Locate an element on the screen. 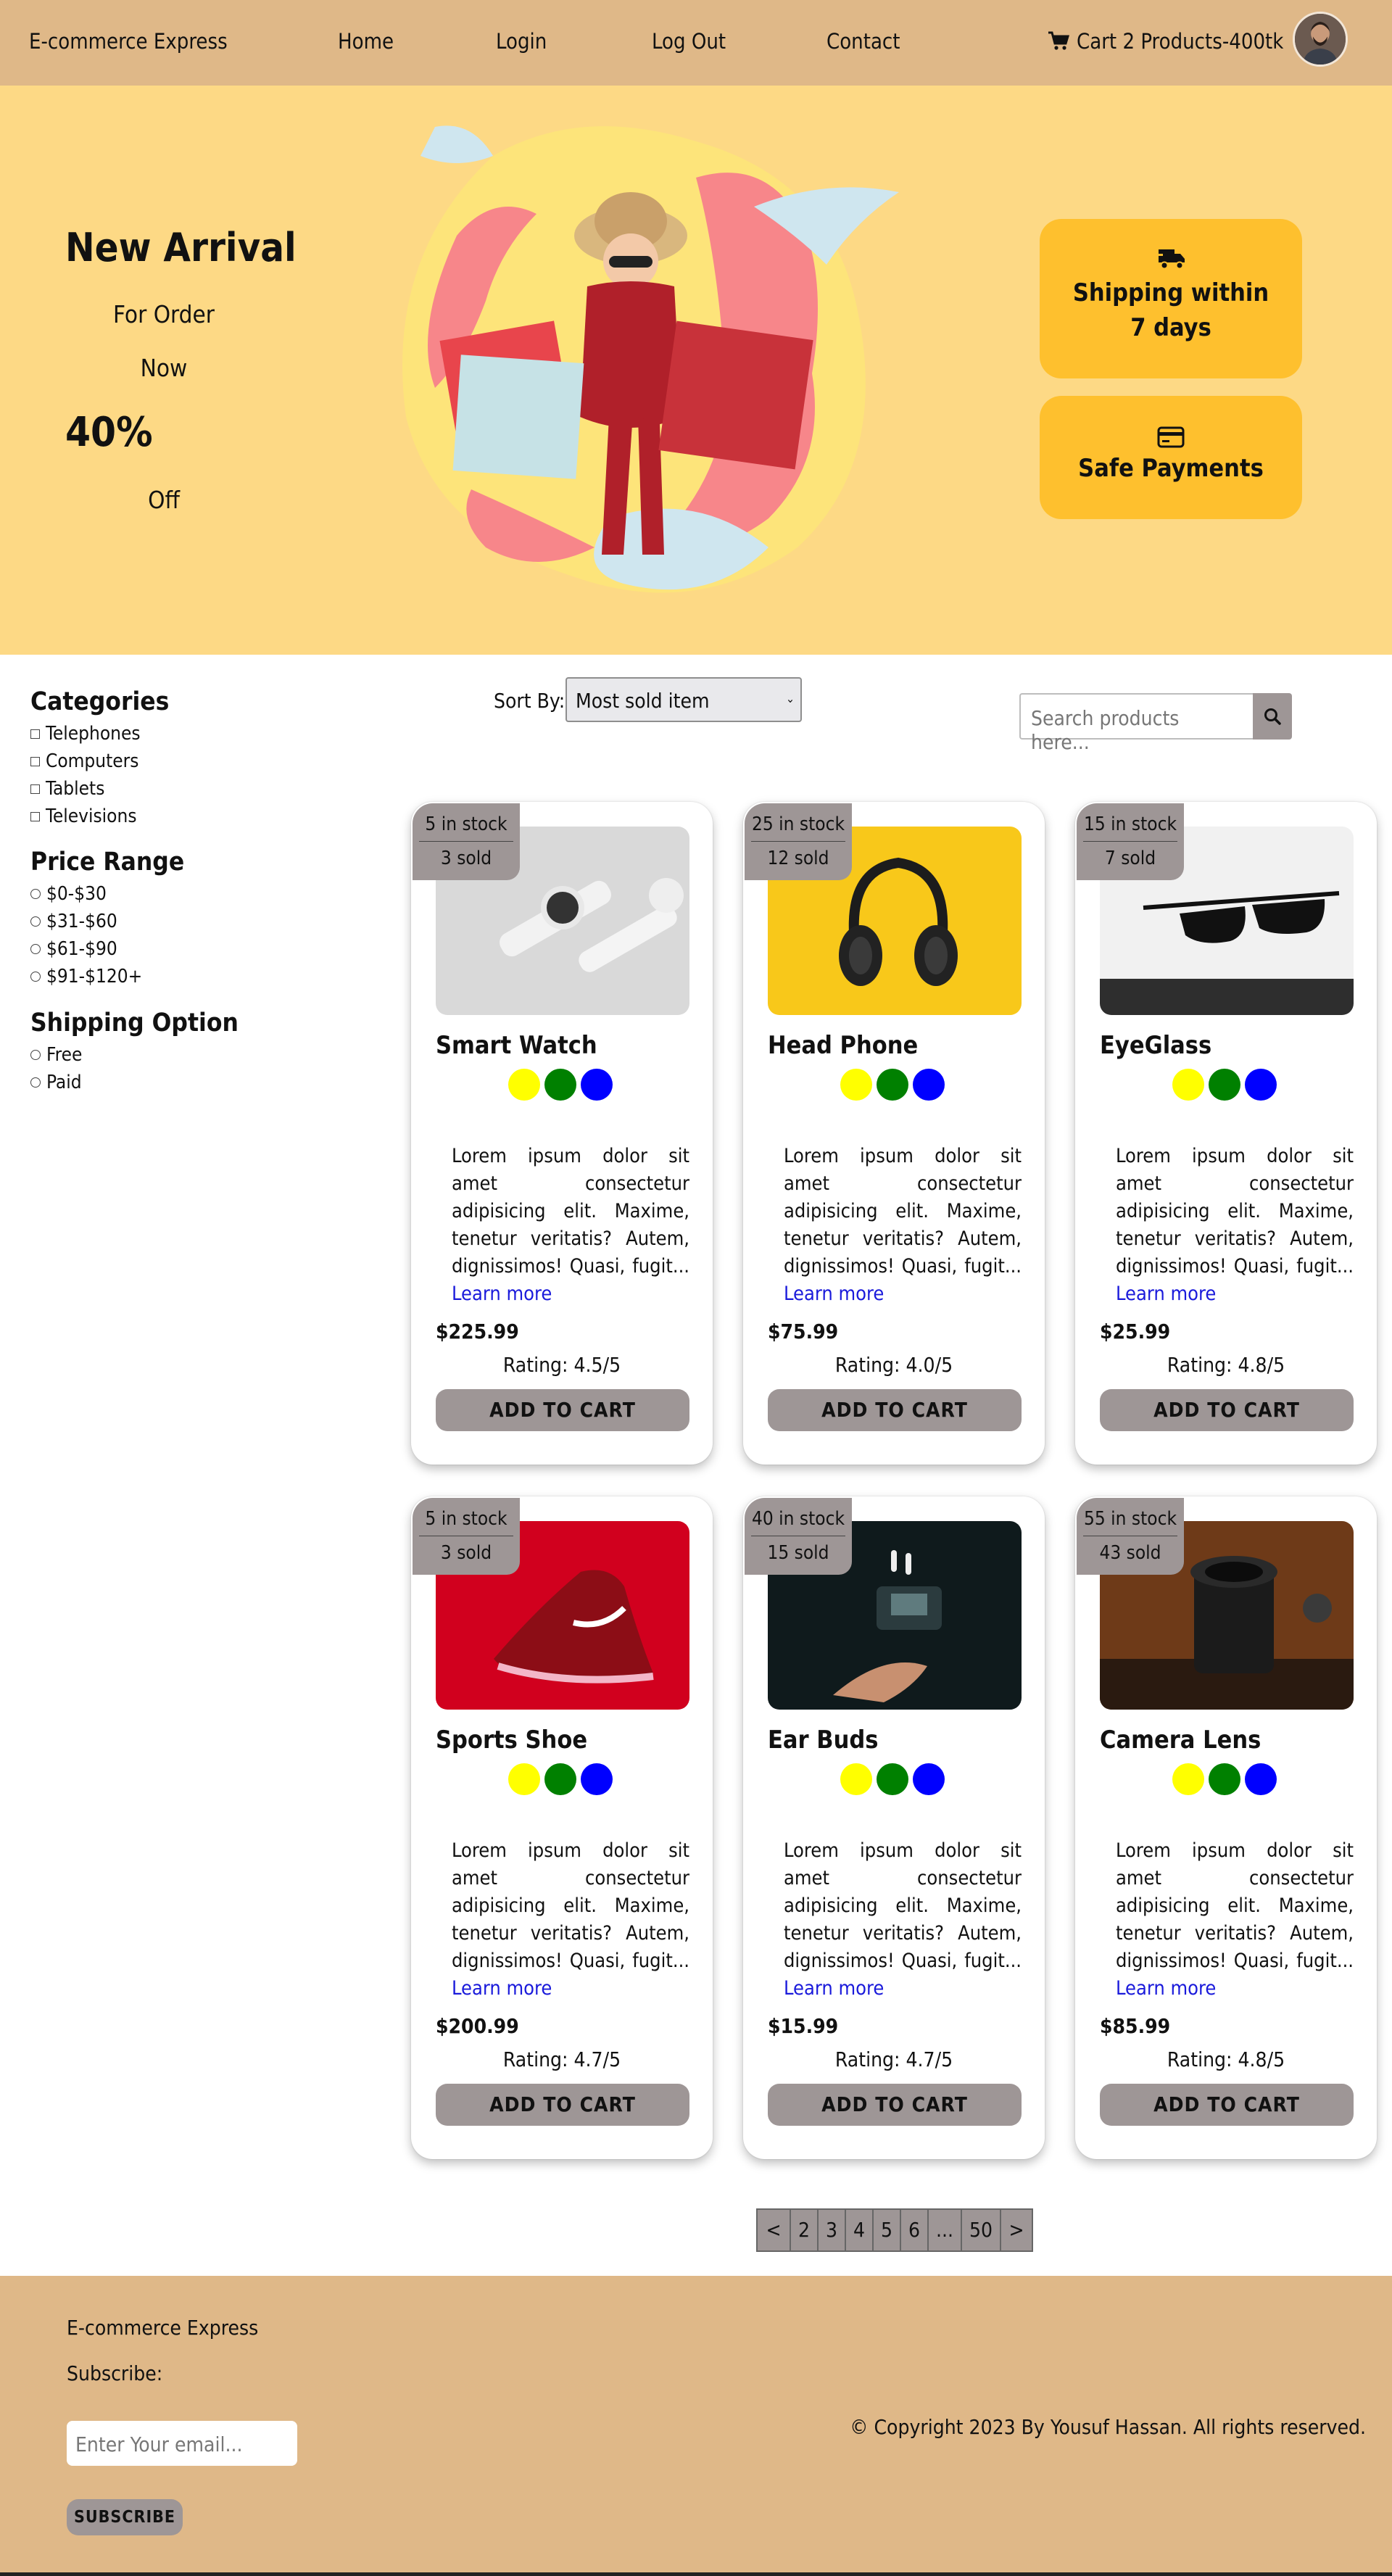 This screenshot has height=2576, width=1392. page-4: 4 is located at coordinates (860, 2230).